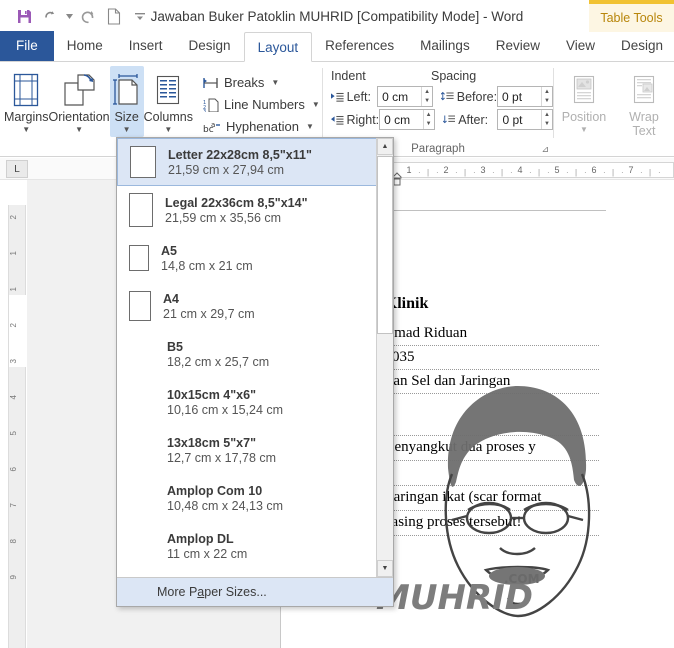  What do you see at coordinates (385, 245) in the screenshot?
I see `scrollbar-thumb` at bounding box center [385, 245].